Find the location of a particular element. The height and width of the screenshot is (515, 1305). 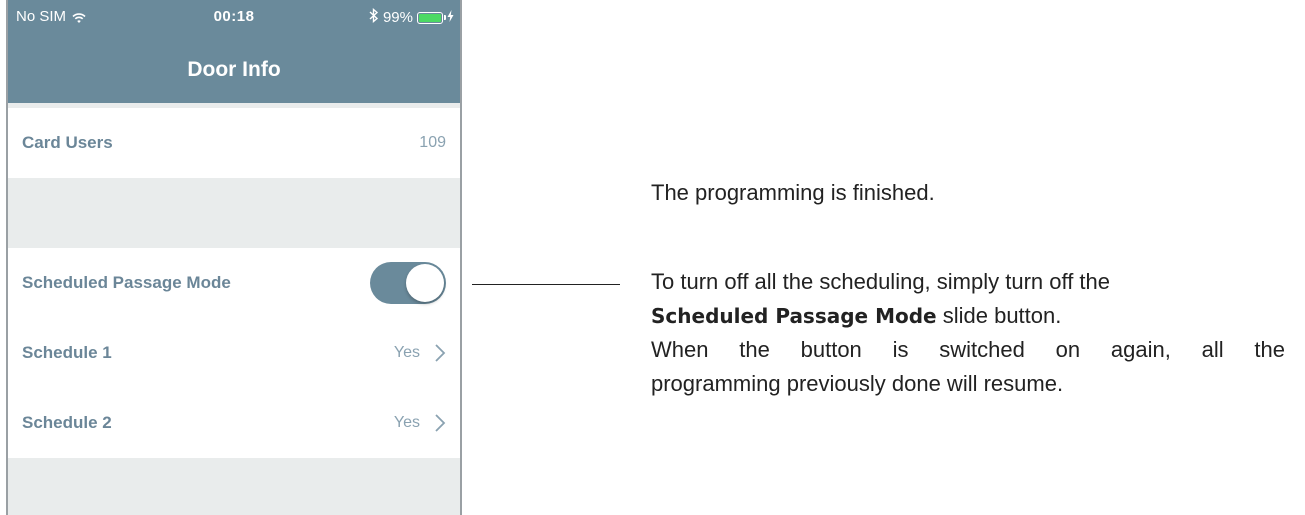

scheduled-passage-mode-row: Scheduled Passage Mode is located at coordinates (234, 283).